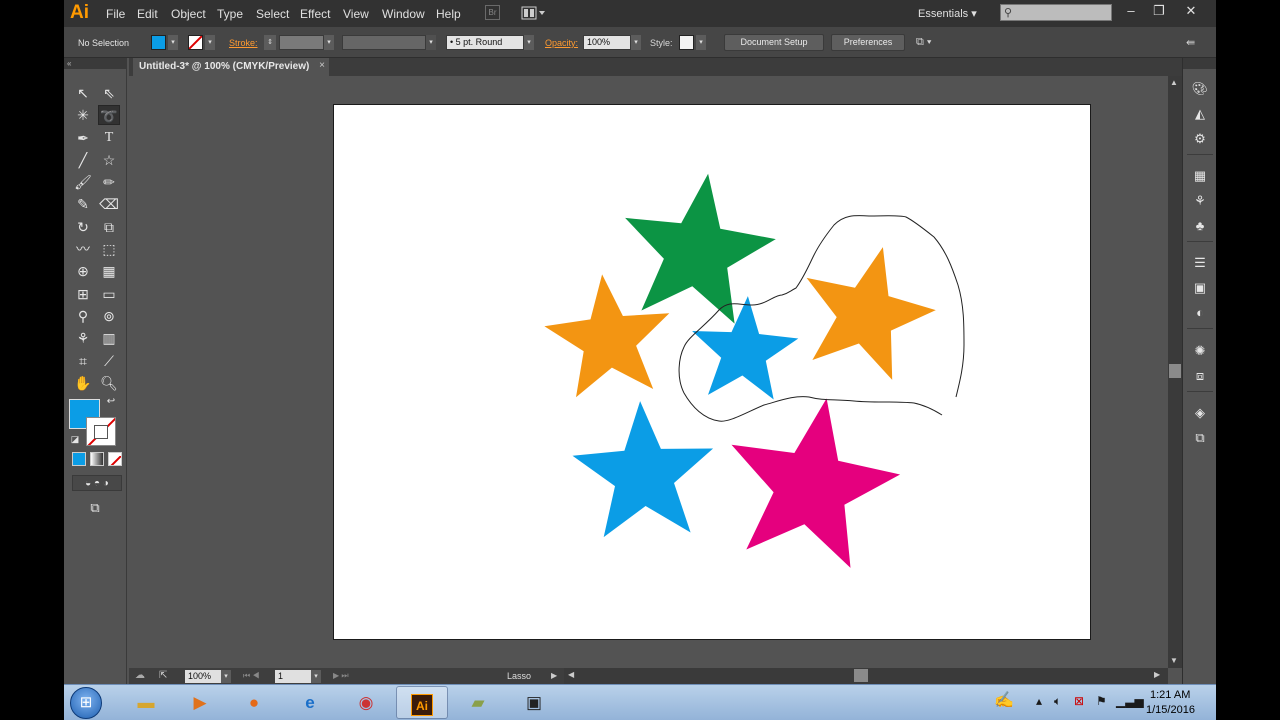 The height and width of the screenshot is (720, 1280). I want to click on artboards-icon: ⧉, so click(1200, 438).